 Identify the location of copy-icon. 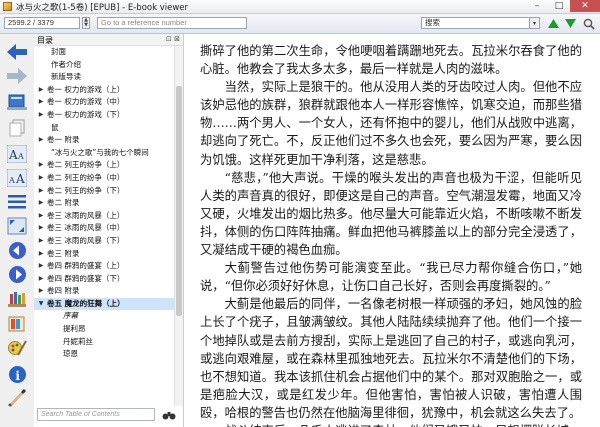
(17, 128).